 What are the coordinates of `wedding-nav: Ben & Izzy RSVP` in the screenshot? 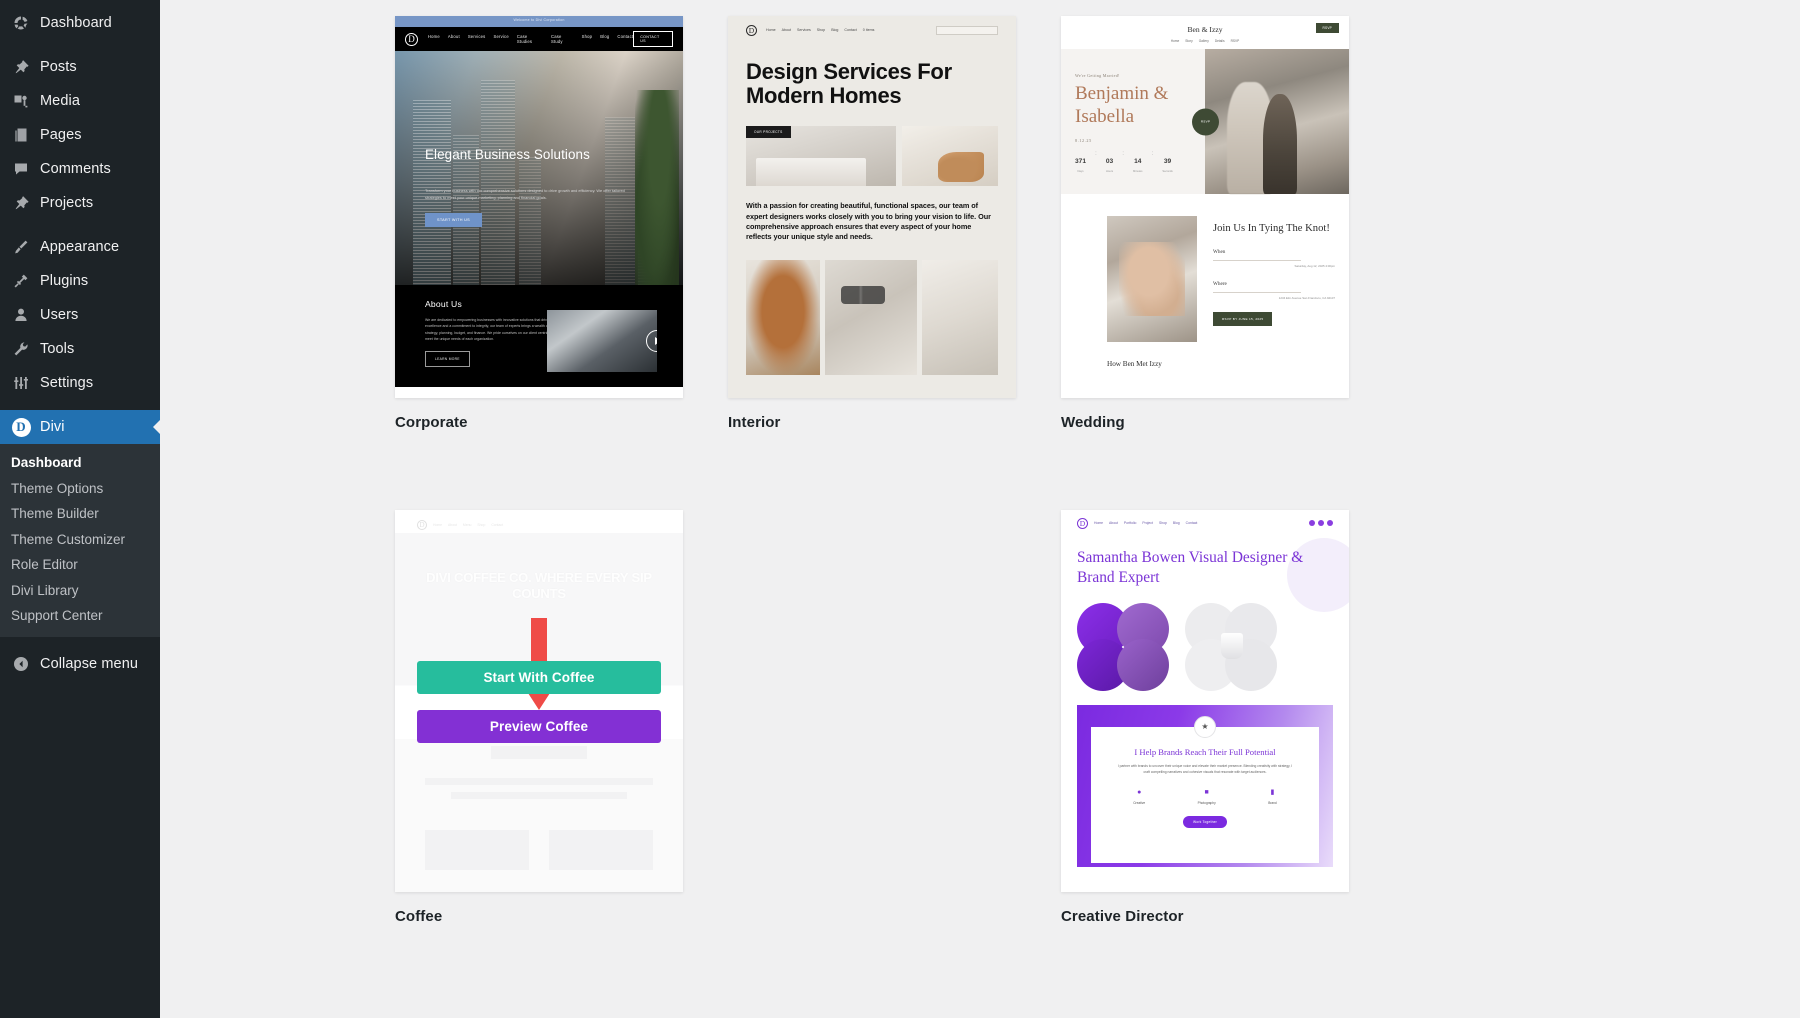 It's located at (1205, 29).